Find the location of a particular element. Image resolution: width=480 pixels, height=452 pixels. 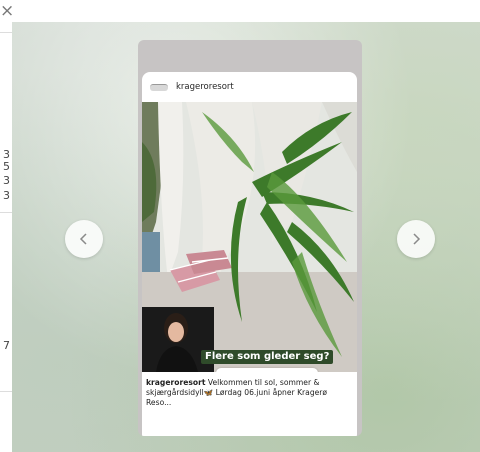

emoji-slider-sticker: 💯 is located at coordinates (267, 370).